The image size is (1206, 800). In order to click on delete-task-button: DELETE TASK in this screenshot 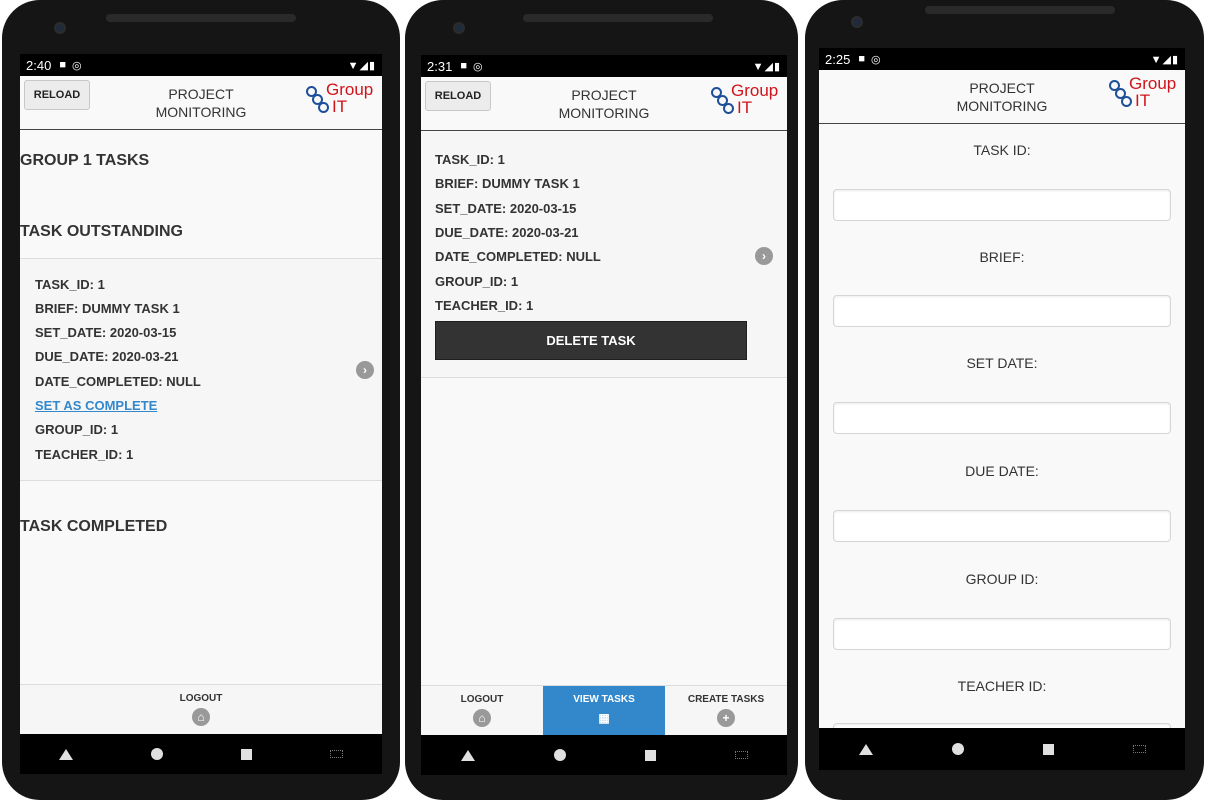, I will do `click(591, 340)`.